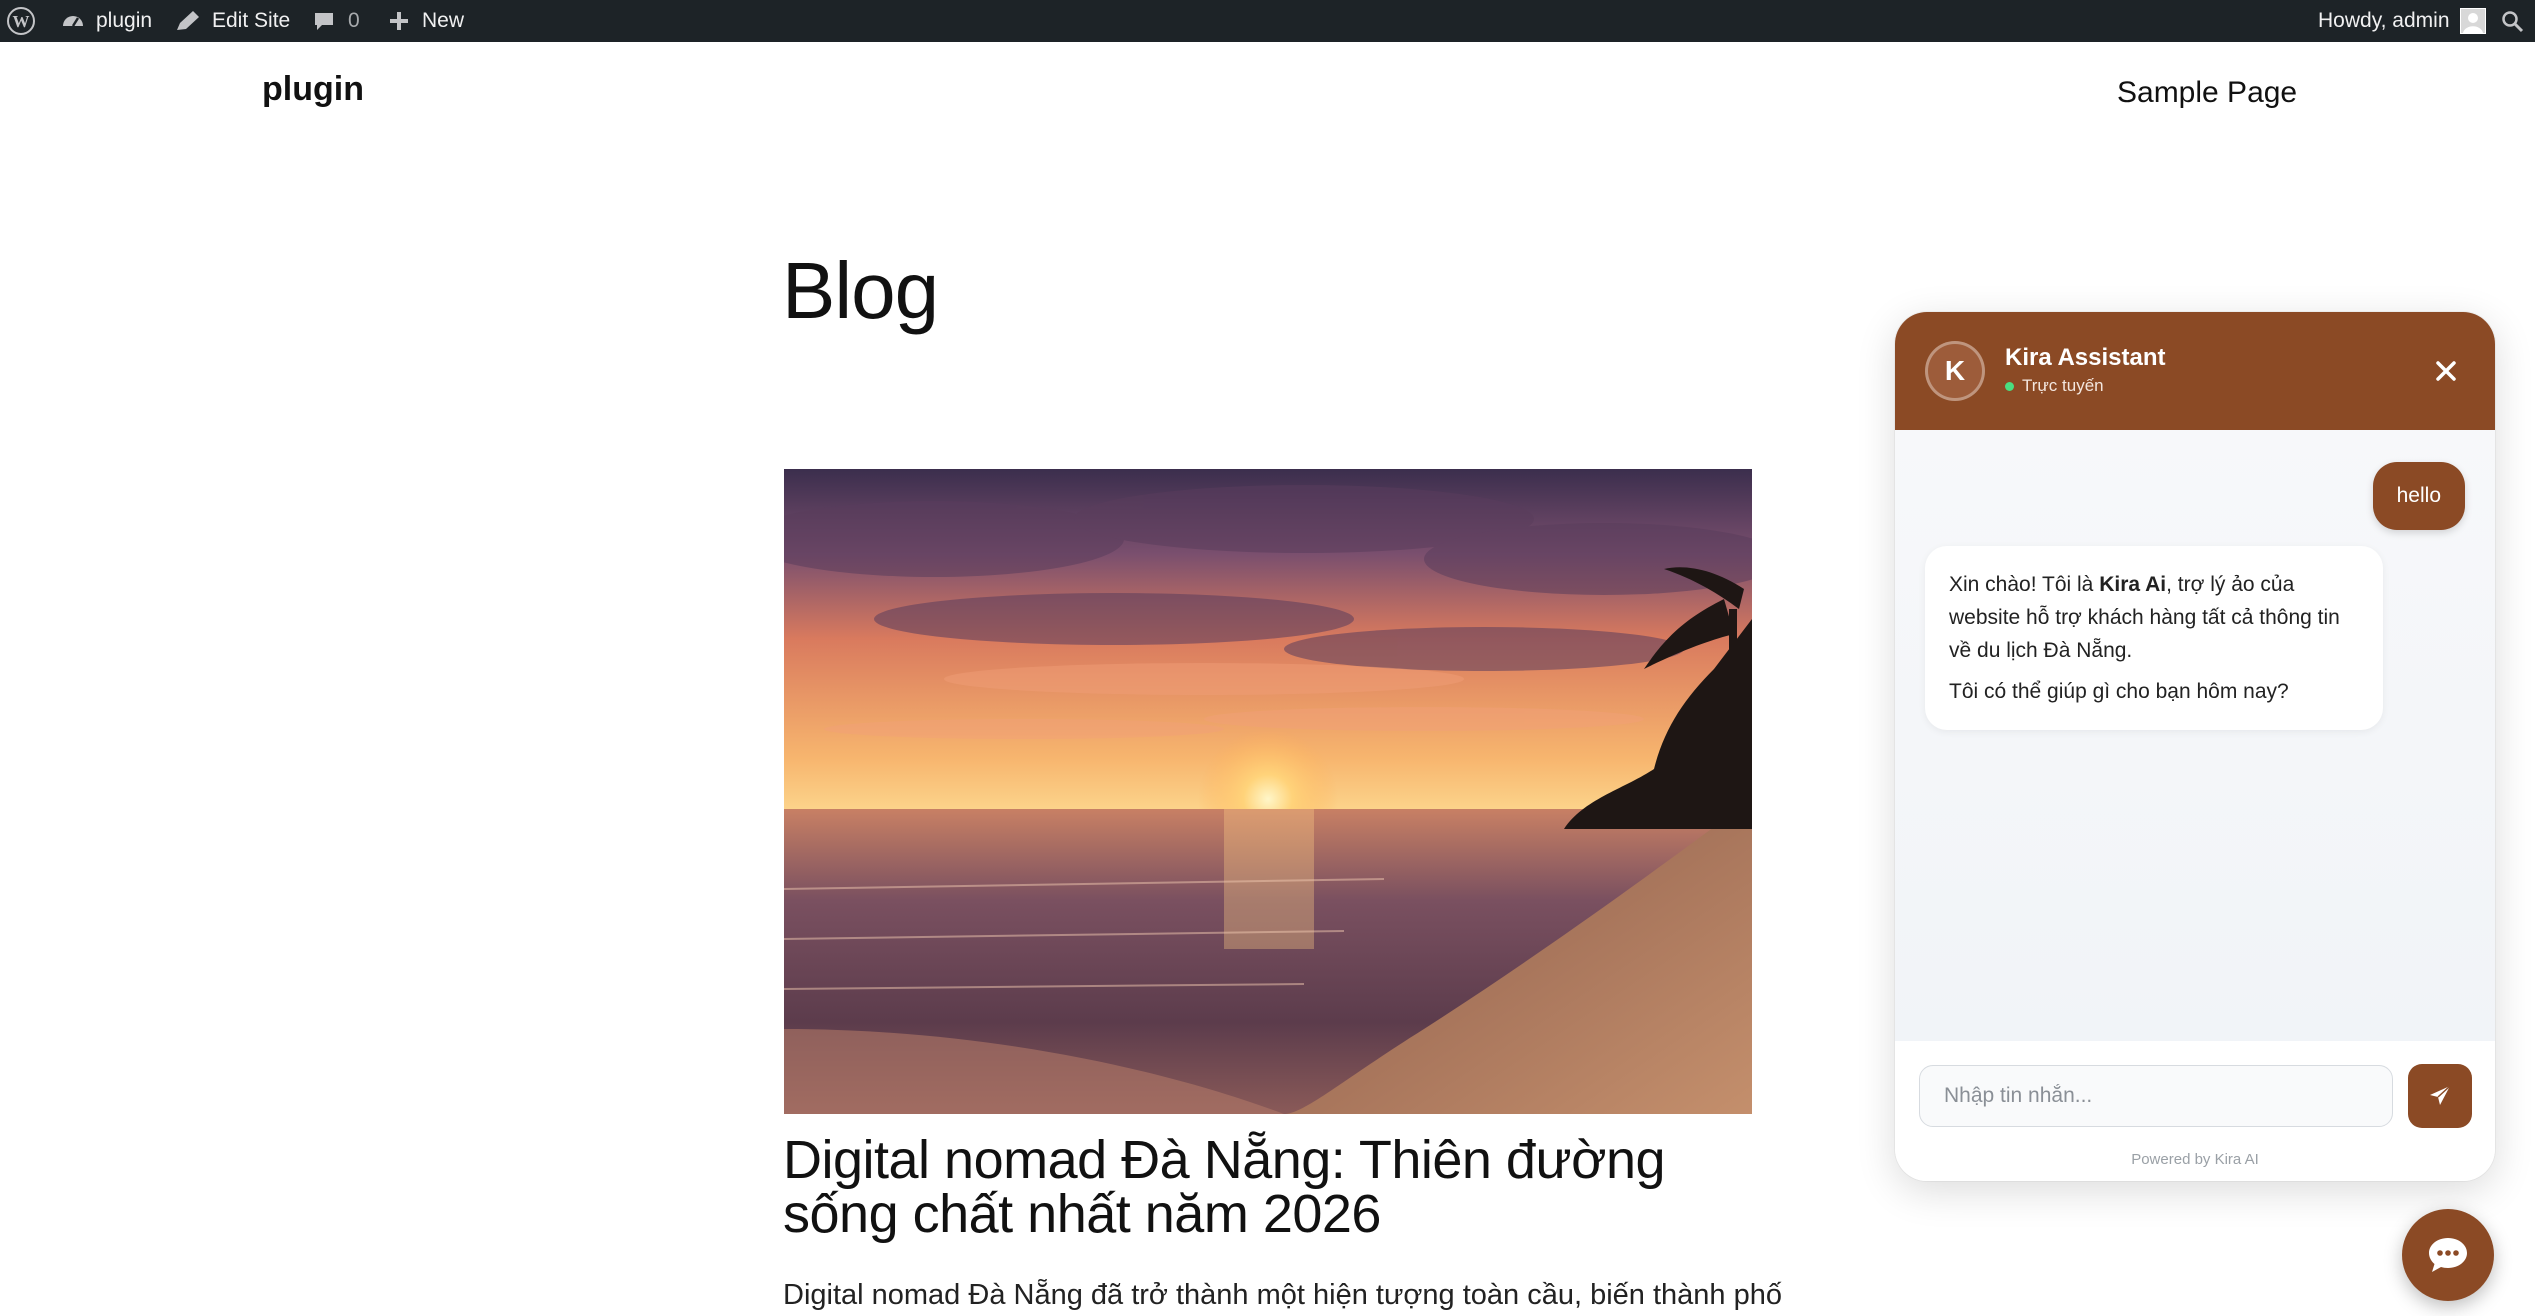 Image resolution: width=2535 pixels, height=1316 pixels. Describe the element at coordinates (443, 20) in the screenshot. I see `new-label: New` at that location.